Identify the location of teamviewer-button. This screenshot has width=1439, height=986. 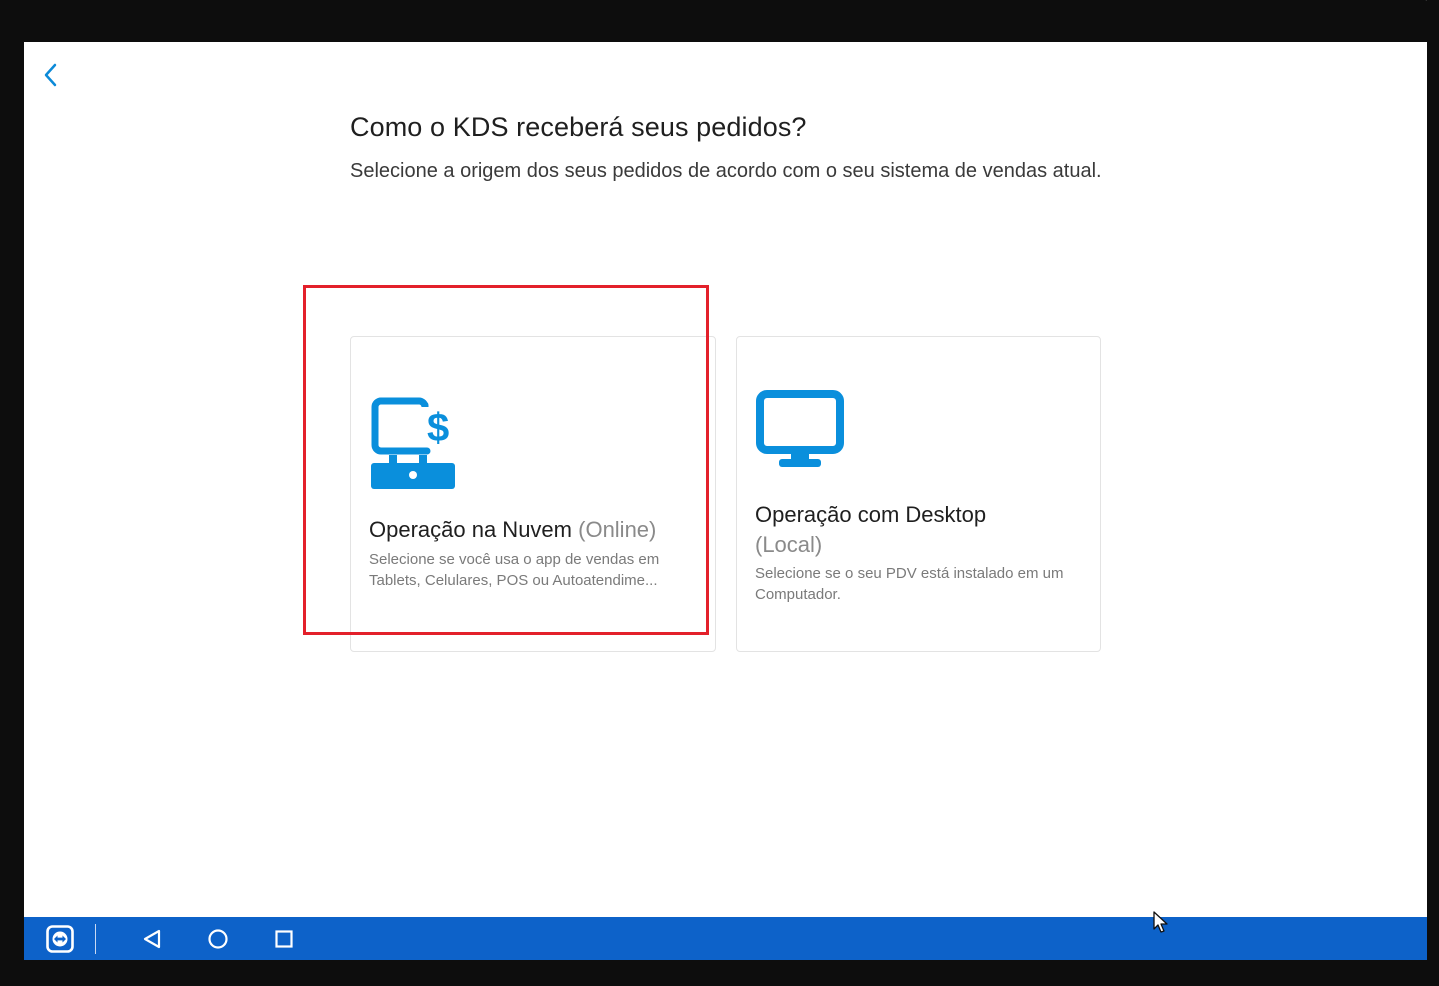
(60, 938).